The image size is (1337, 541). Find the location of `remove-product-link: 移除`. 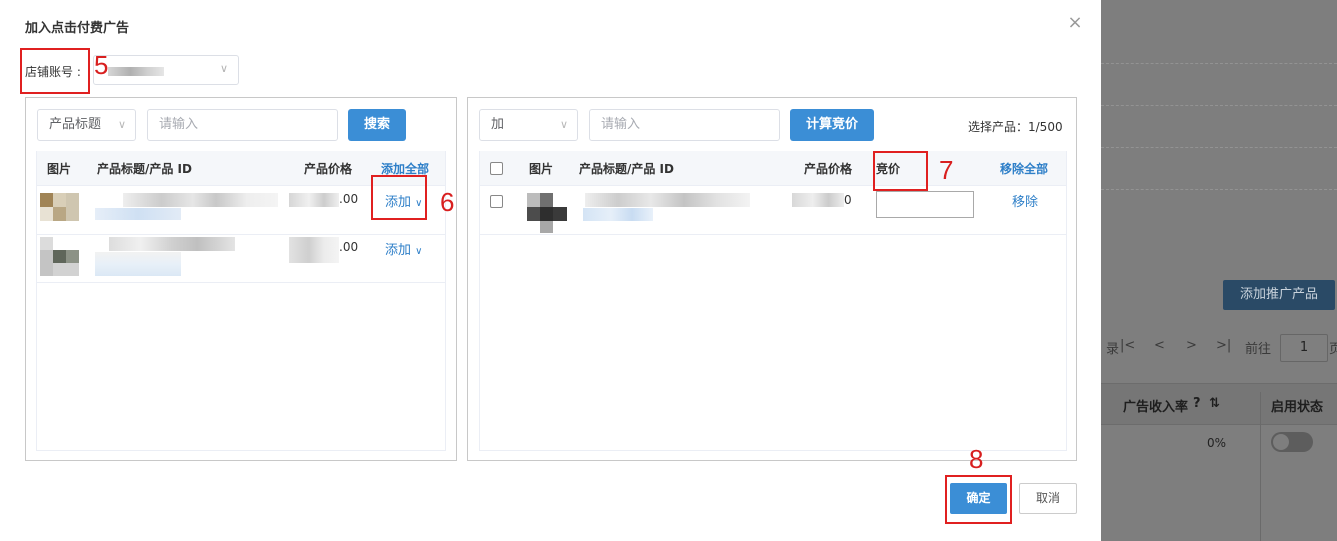

remove-product-link: 移除 is located at coordinates (1025, 200).